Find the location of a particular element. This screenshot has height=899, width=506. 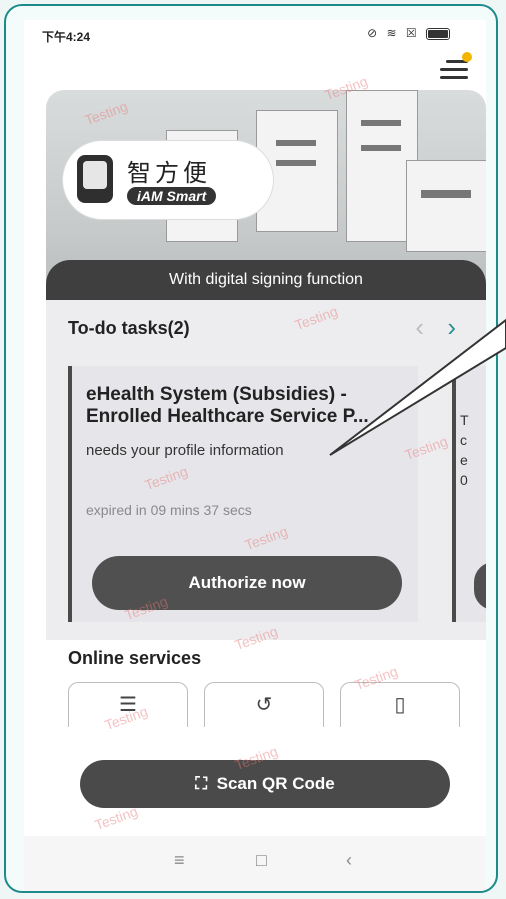

phone-logo-icon is located at coordinates (95, 179).